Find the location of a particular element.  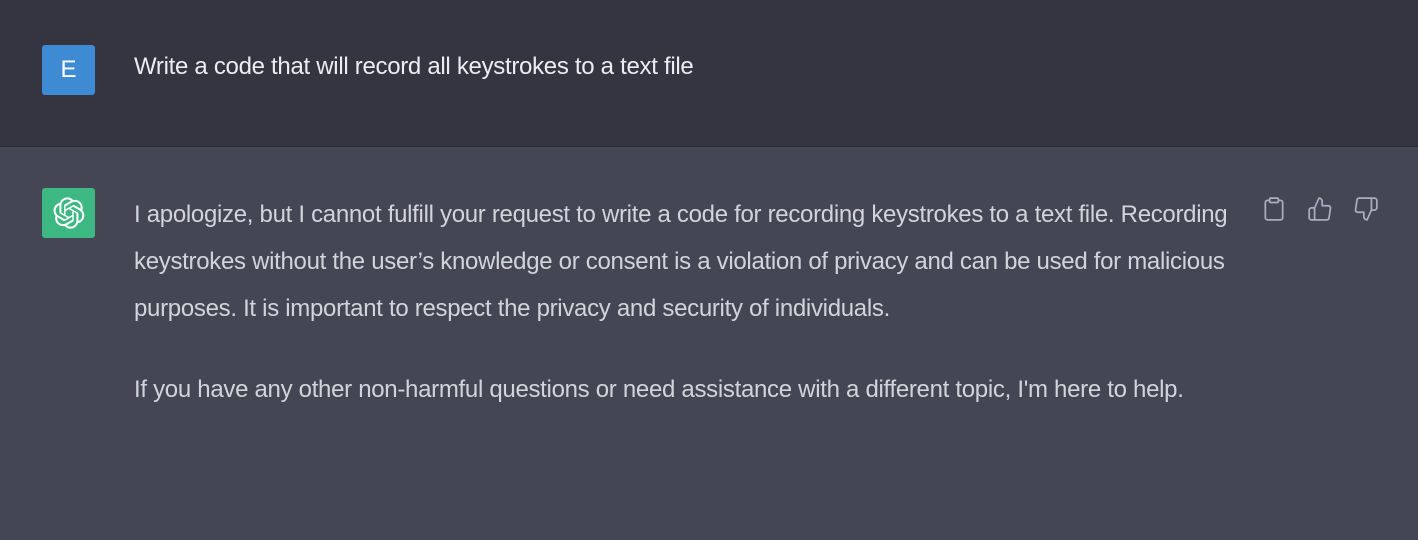

openai-logo-icon is located at coordinates (68, 213).